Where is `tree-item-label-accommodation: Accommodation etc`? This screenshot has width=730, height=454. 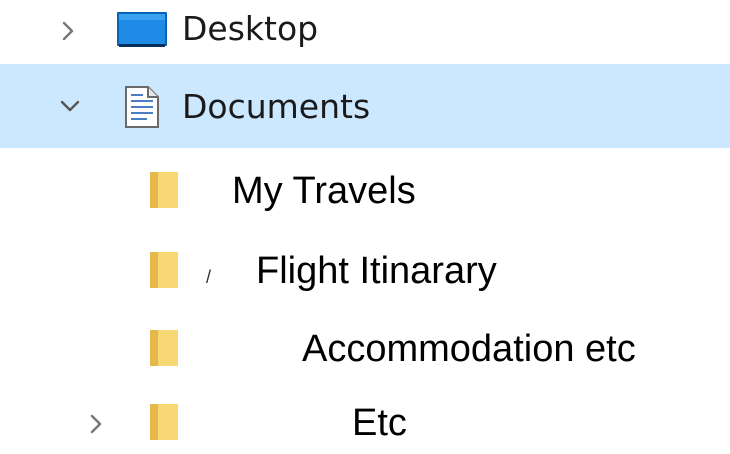 tree-item-label-accommodation: Accommodation etc is located at coordinates (469, 349).